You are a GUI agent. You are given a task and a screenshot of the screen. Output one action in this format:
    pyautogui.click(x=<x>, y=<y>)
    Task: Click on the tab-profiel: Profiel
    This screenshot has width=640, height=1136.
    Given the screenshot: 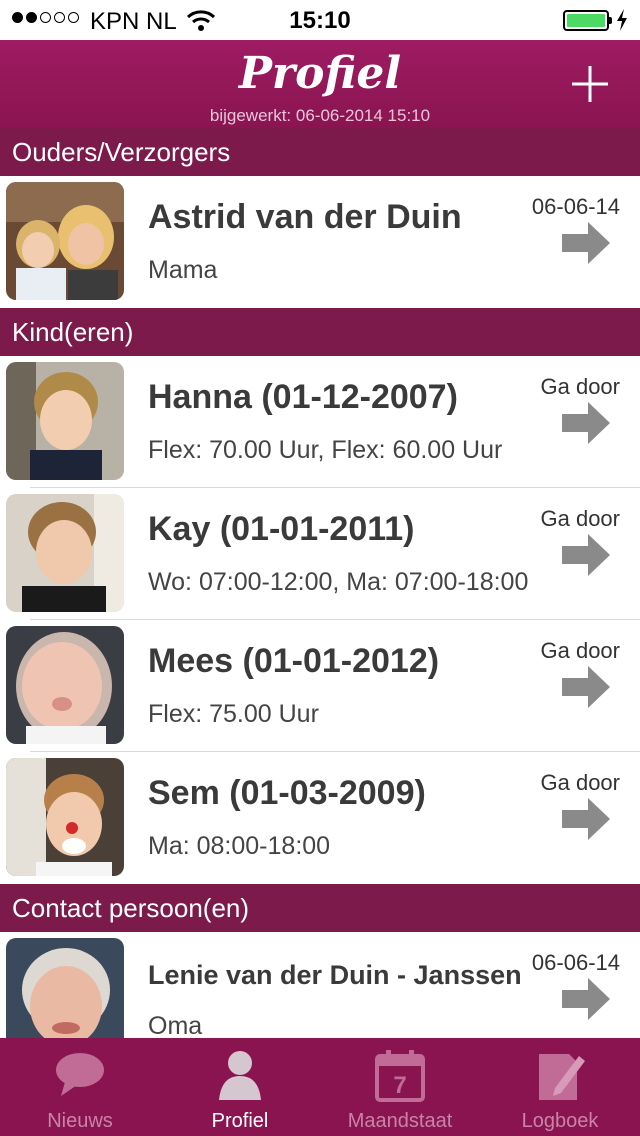 What is the action you would take?
    pyautogui.click(x=240, y=1087)
    